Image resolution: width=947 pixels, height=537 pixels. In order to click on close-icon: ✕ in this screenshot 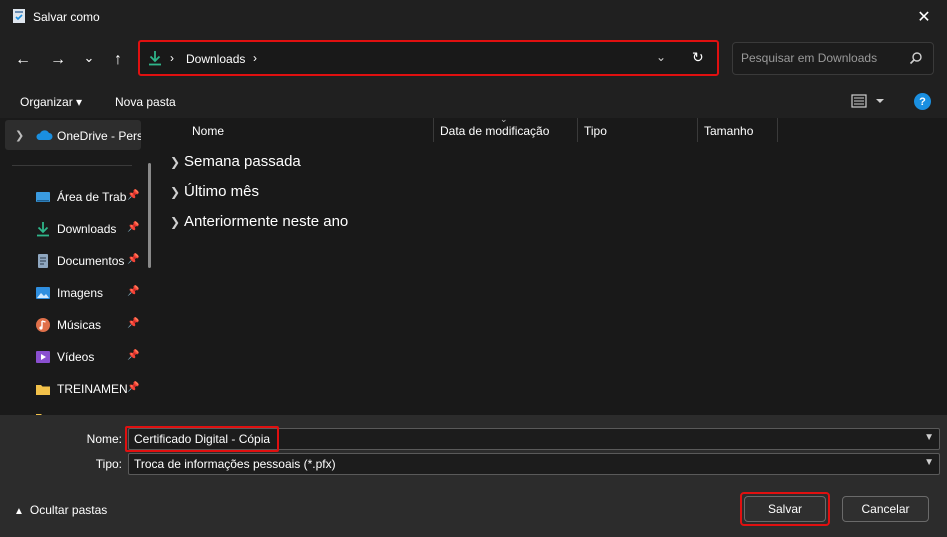, I will do `click(924, 17)`.